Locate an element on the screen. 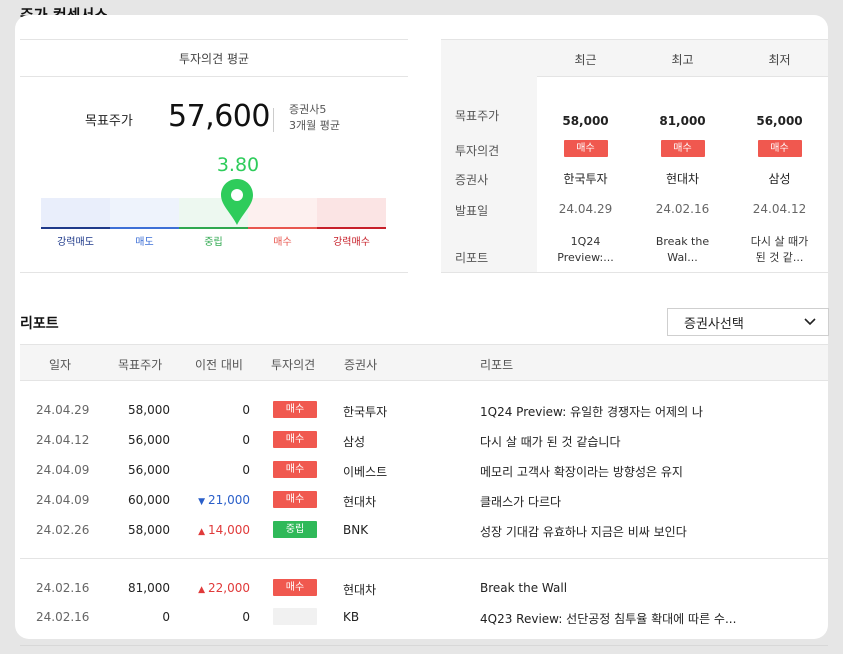 This screenshot has height=654, width=843. row-opinion is located at coordinates (295, 618).